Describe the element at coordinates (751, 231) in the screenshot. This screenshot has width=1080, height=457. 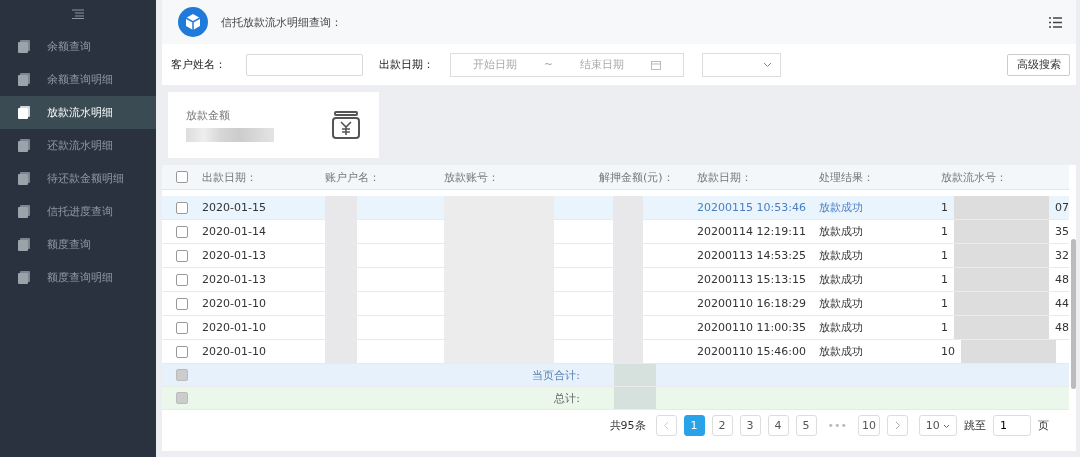
I see `table-cell-text: 20200114 12:19:11` at that location.